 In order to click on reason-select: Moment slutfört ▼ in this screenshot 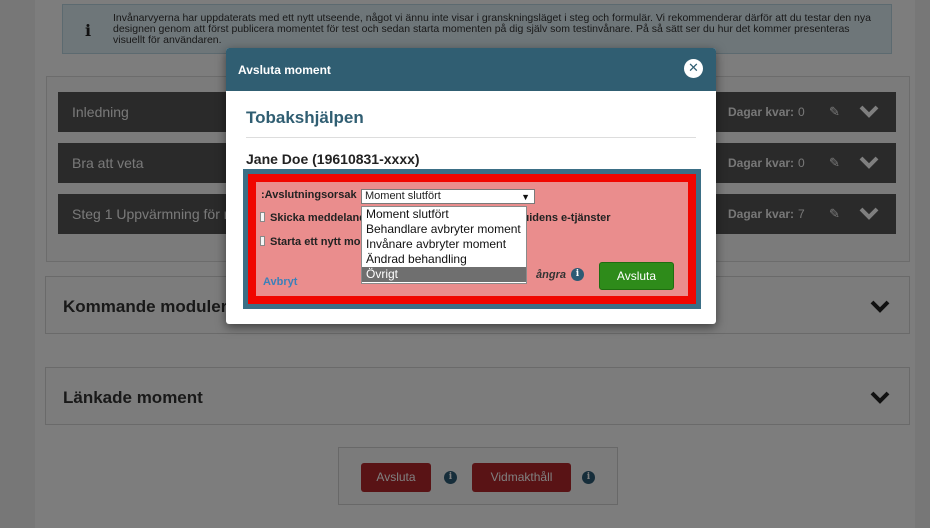, I will do `click(448, 196)`.